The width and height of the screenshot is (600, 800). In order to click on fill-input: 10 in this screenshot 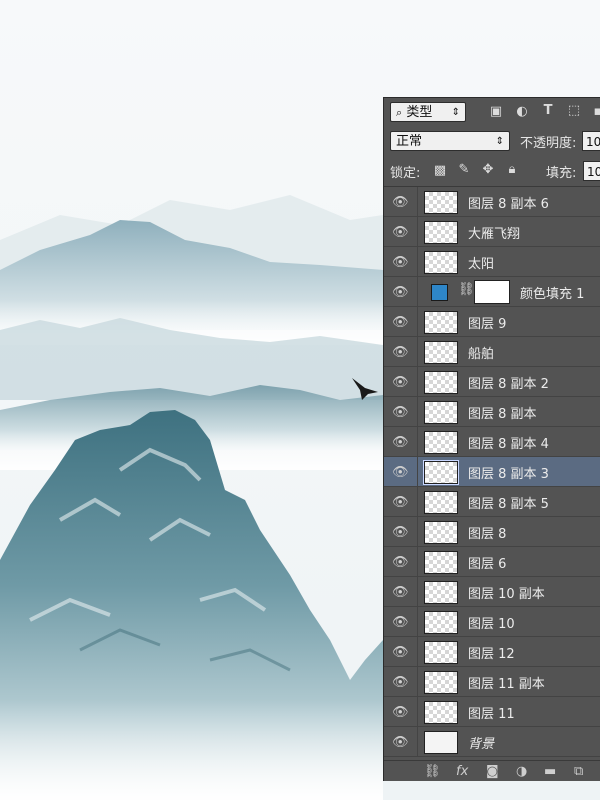, I will do `click(591, 171)`.